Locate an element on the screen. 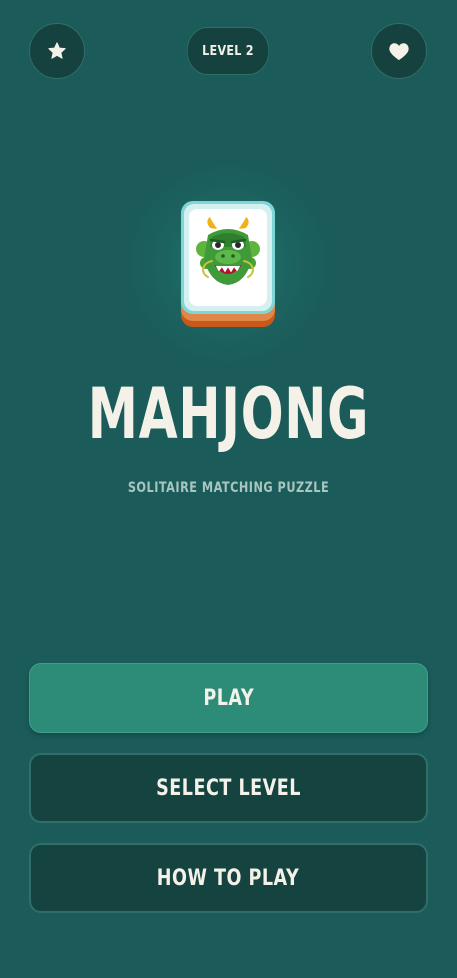  how-to-play-button: HOW TO PLAY is located at coordinates (228, 878).